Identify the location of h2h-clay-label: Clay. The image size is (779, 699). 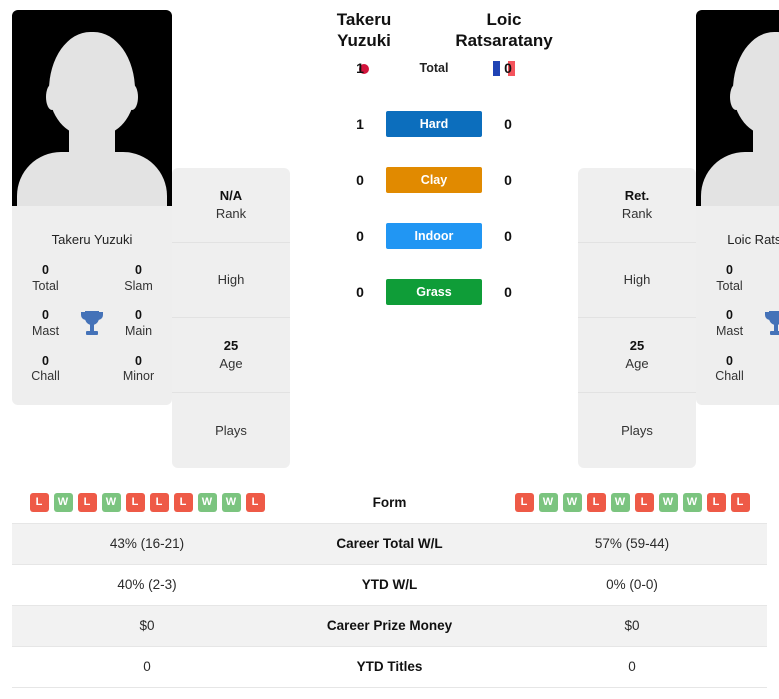
(434, 180).